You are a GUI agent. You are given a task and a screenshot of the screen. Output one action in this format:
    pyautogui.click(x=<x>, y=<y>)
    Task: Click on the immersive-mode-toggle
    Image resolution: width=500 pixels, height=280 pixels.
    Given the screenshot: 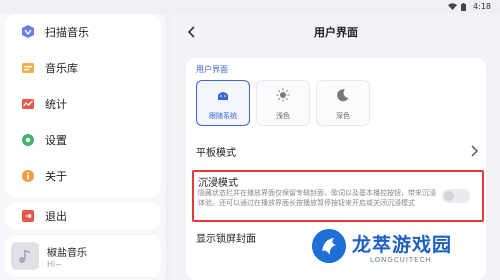 What is the action you would take?
    pyautogui.click(x=456, y=196)
    